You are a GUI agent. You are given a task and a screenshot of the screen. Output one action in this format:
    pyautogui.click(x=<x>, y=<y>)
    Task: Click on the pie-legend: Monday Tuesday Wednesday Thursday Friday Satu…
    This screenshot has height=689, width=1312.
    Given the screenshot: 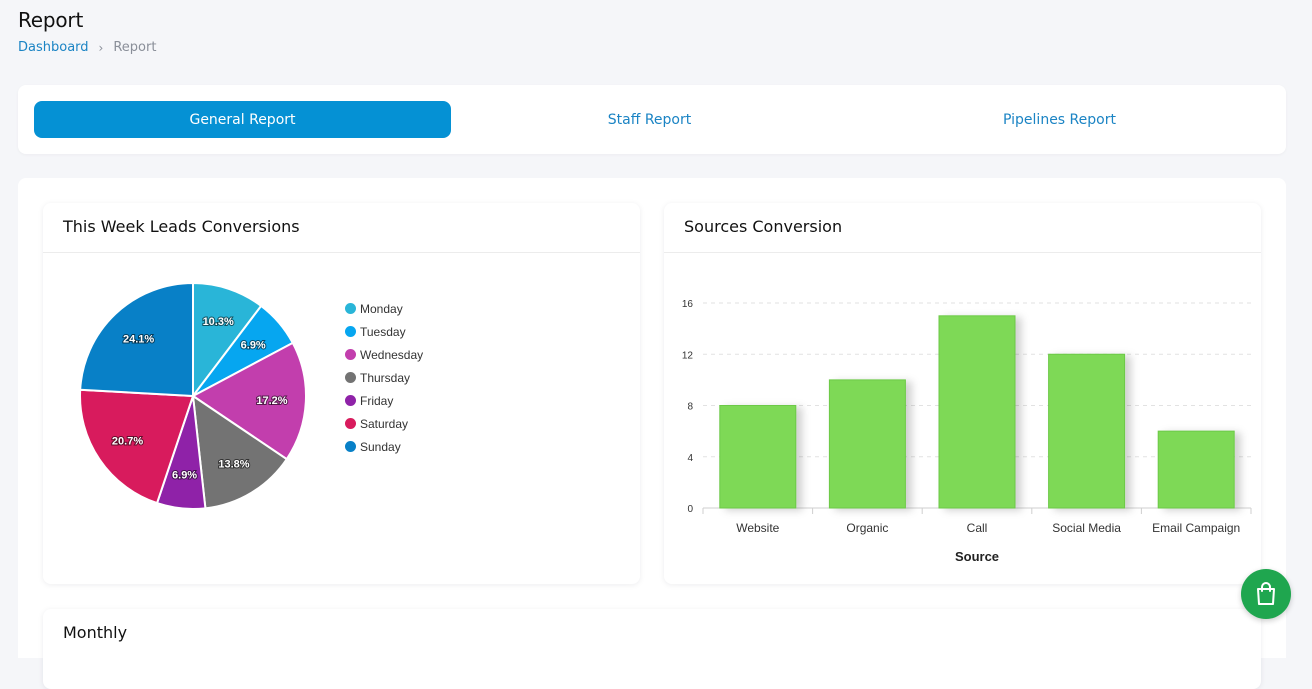 What is the action you would take?
    pyautogui.click(x=384, y=377)
    